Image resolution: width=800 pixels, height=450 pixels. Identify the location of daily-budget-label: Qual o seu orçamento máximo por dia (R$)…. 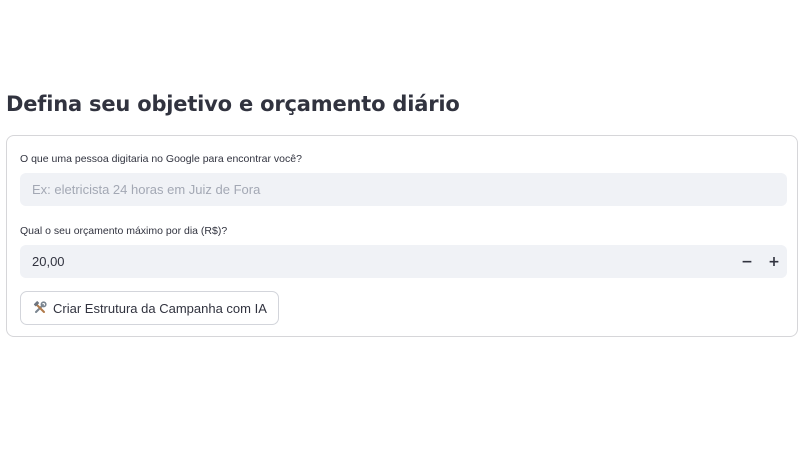
(124, 231).